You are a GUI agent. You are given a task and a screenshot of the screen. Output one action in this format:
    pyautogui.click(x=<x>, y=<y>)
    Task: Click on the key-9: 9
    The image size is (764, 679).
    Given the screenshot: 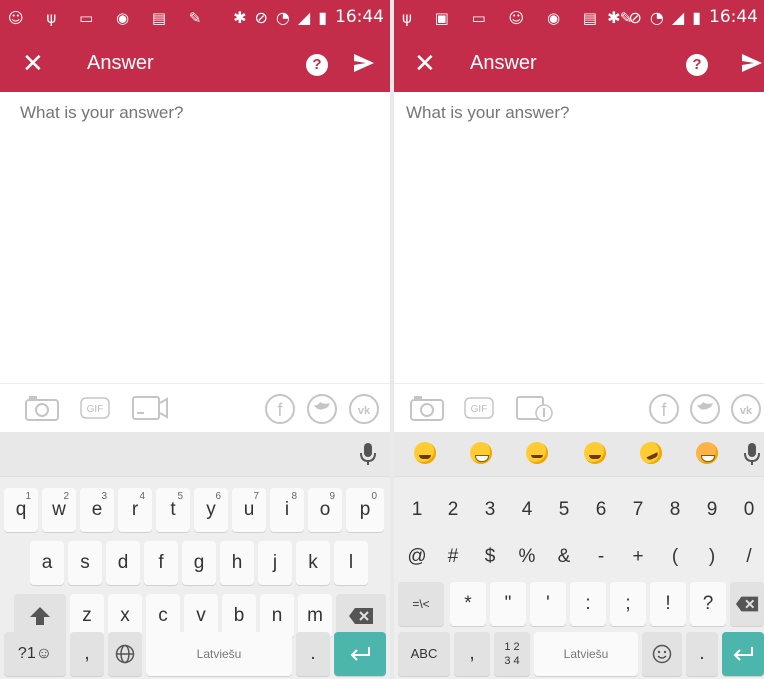 What is the action you would take?
    pyautogui.click(x=712, y=510)
    